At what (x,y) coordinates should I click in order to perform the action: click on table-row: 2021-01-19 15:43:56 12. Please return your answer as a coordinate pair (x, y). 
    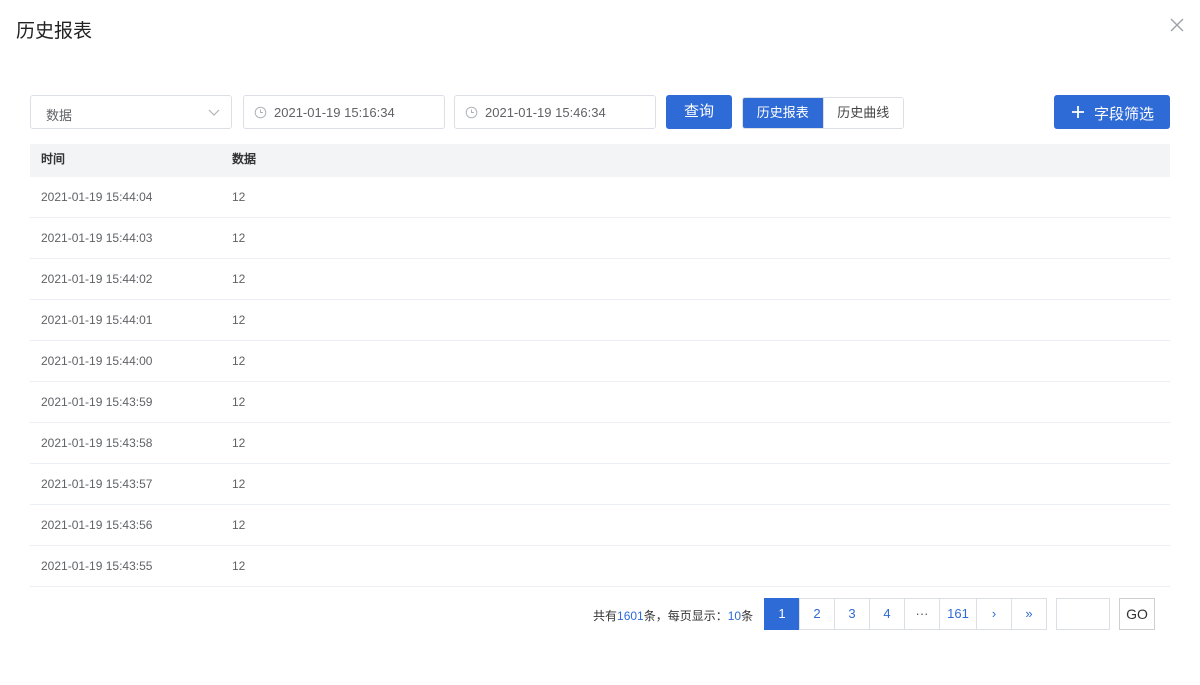
    Looking at the image, I should click on (600, 525).